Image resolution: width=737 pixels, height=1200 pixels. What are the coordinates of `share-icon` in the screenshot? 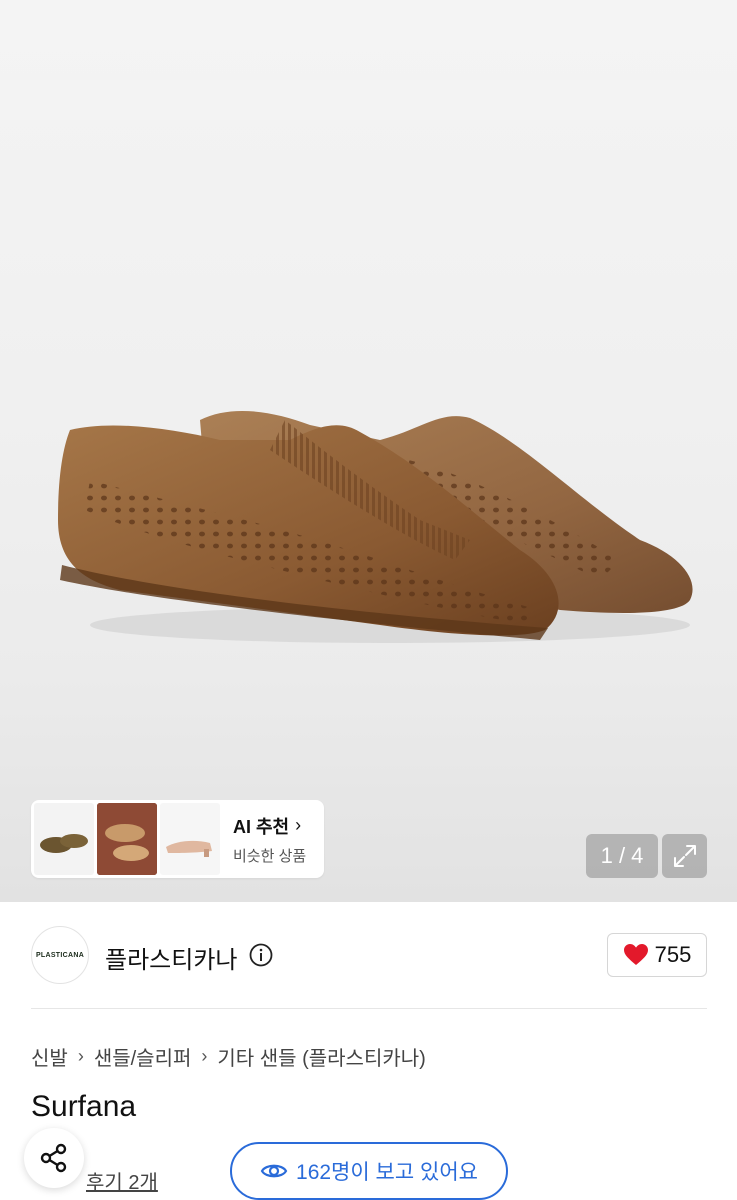 It's located at (53, 1158).